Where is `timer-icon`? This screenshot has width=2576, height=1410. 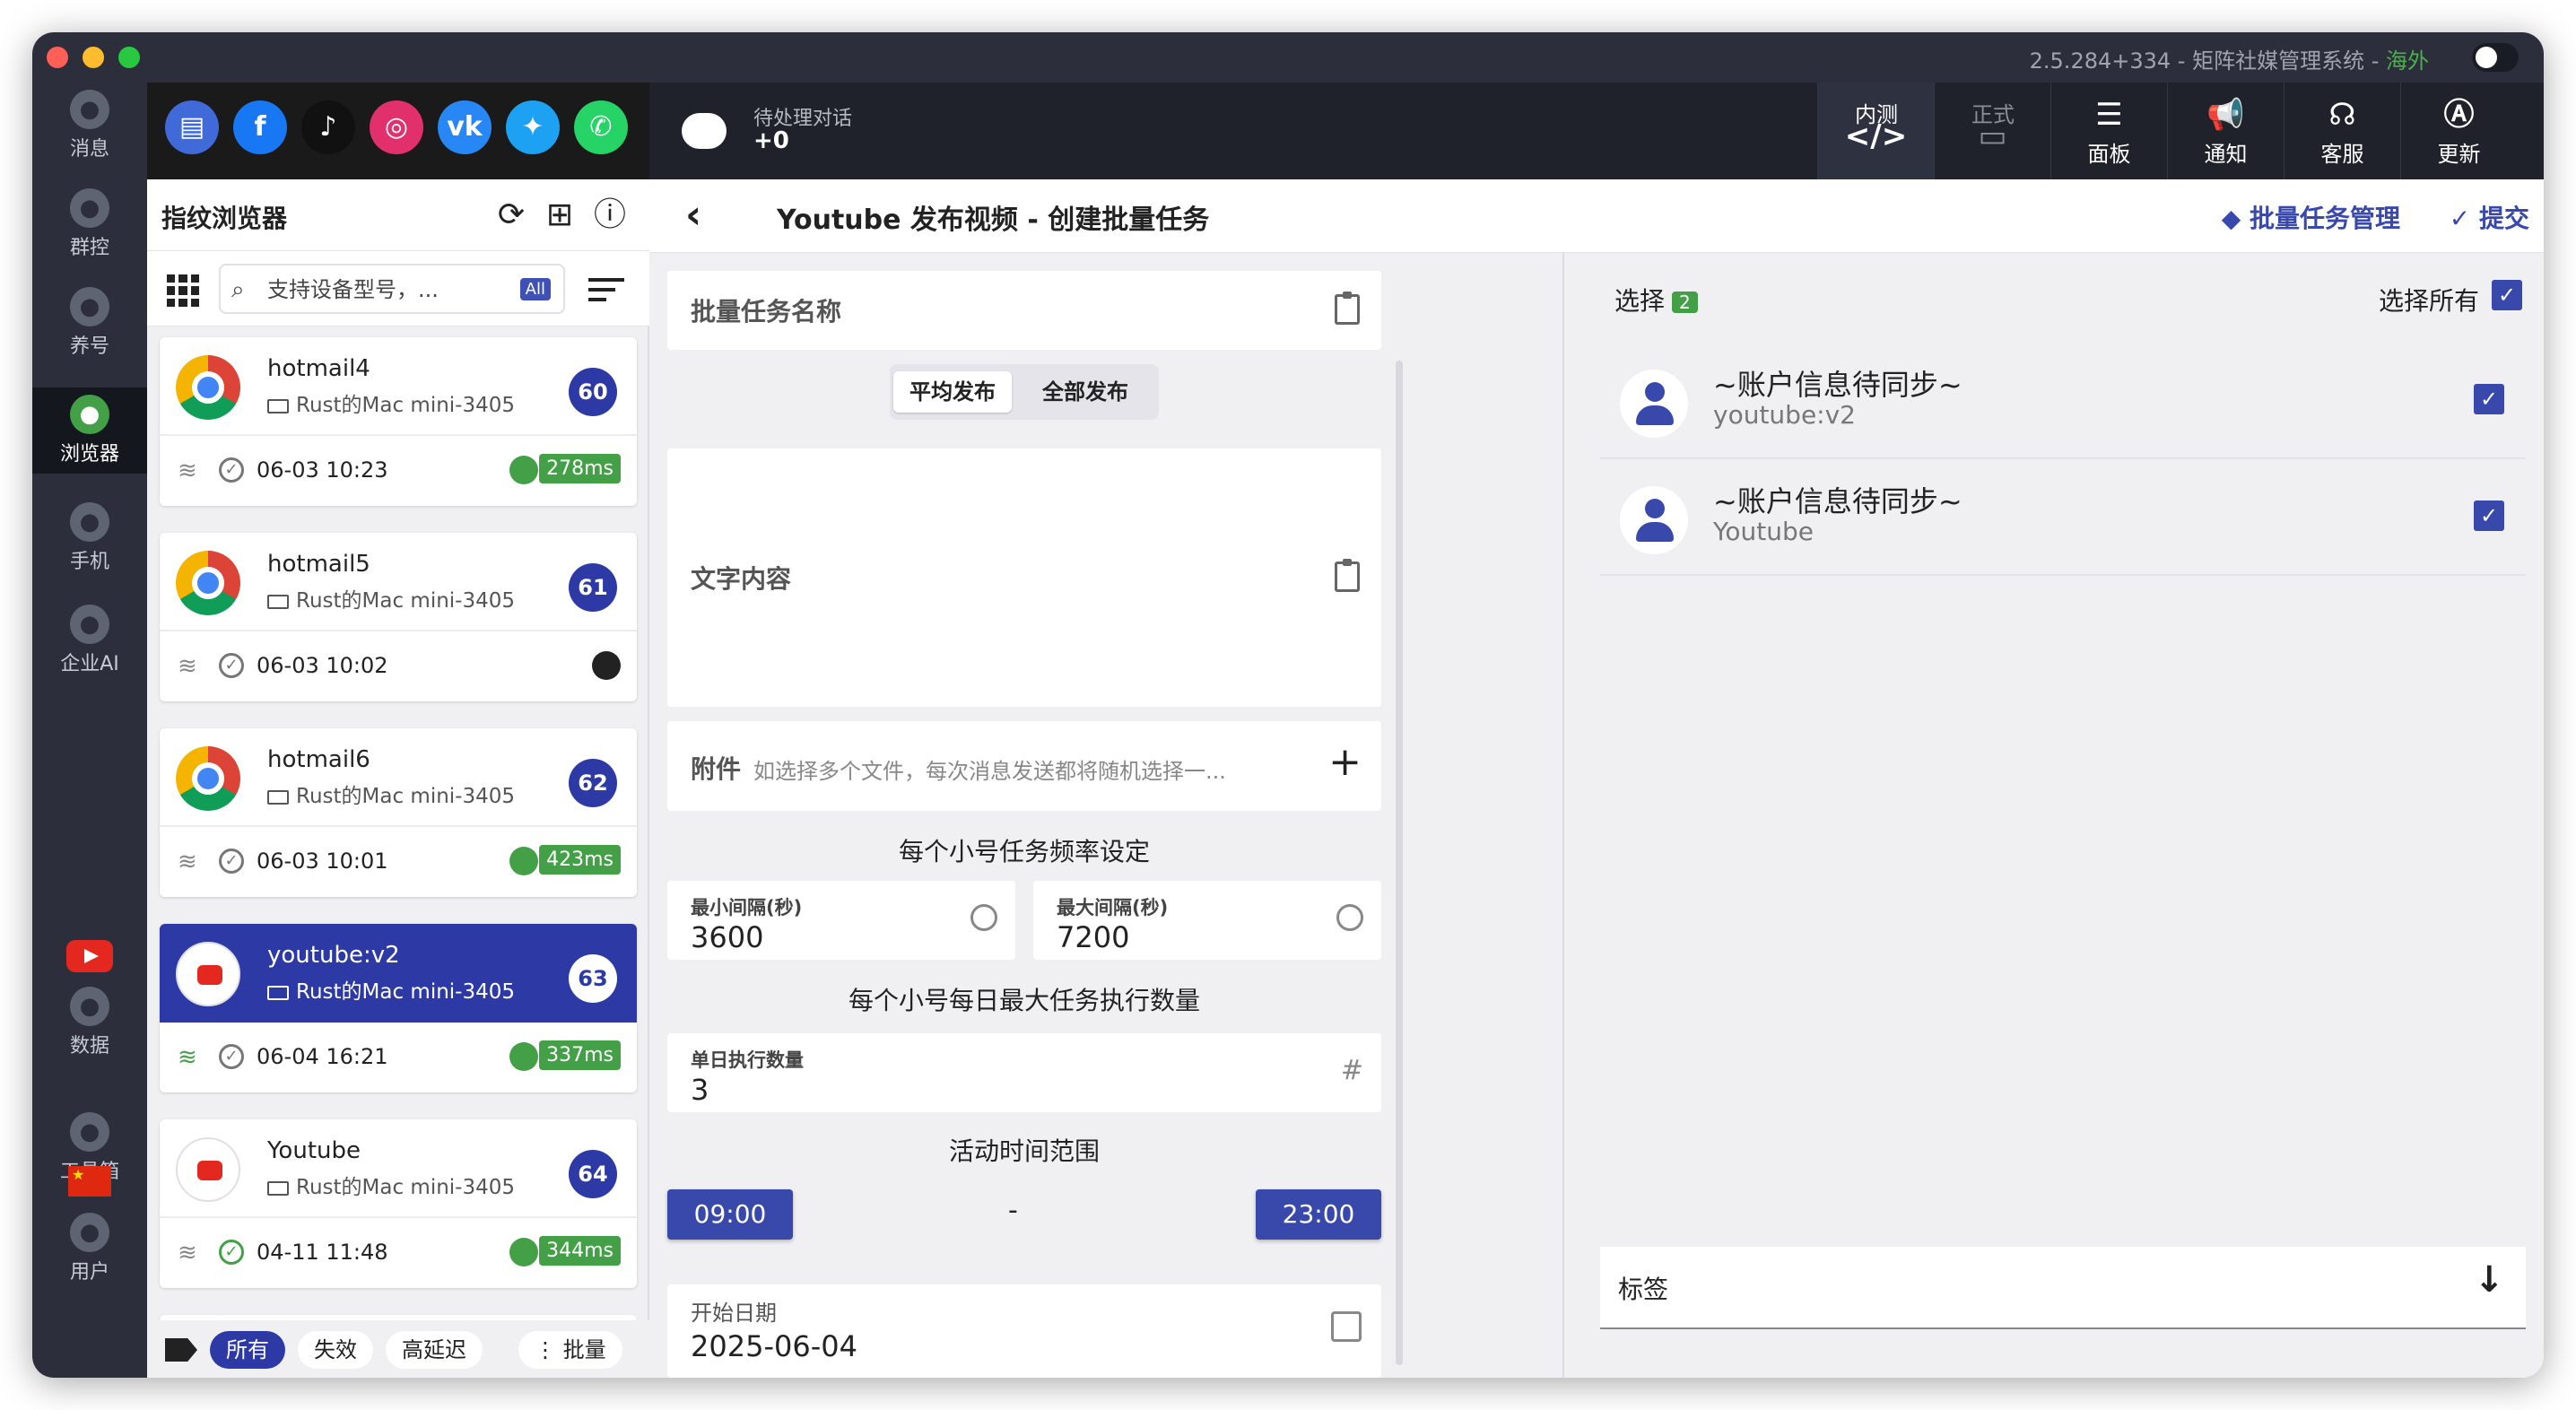 timer-icon is located at coordinates (1349, 917).